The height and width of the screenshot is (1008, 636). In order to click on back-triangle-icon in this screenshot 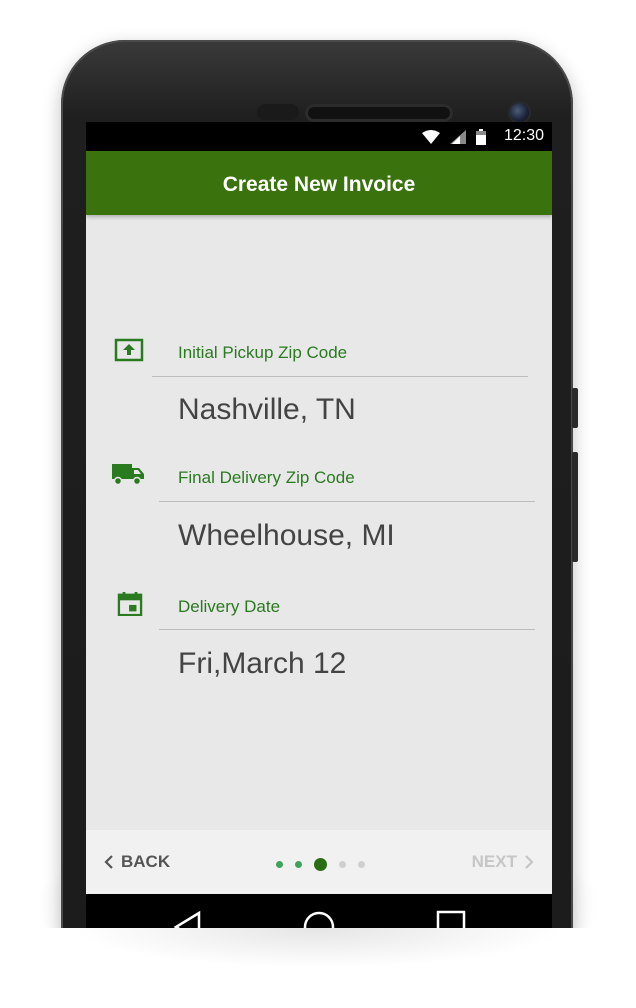, I will do `click(187, 919)`.